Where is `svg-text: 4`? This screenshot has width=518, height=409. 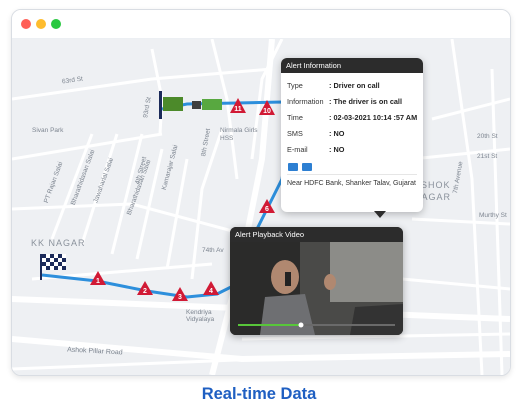
svg-text: 4 is located at coordinates (211, 291).